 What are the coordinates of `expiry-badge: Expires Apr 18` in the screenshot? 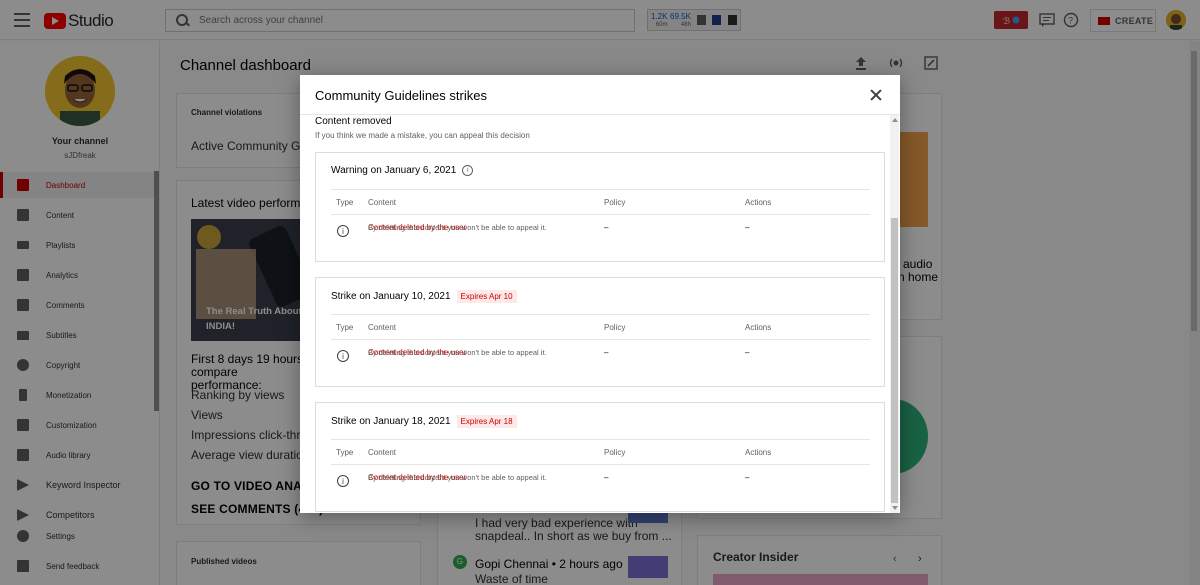 It's located at (486, 421).